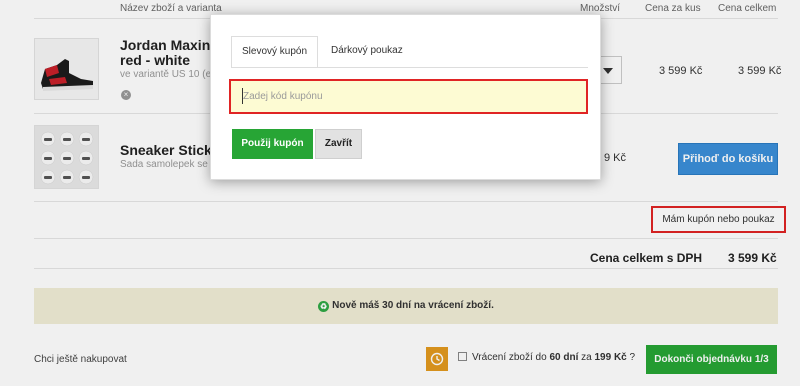 Image resolution: width=800 pixels, height=386 pixels. Describe the element at coordinates (338, 144) in the screenshot. I see `close-button: Zavřít` at that location.